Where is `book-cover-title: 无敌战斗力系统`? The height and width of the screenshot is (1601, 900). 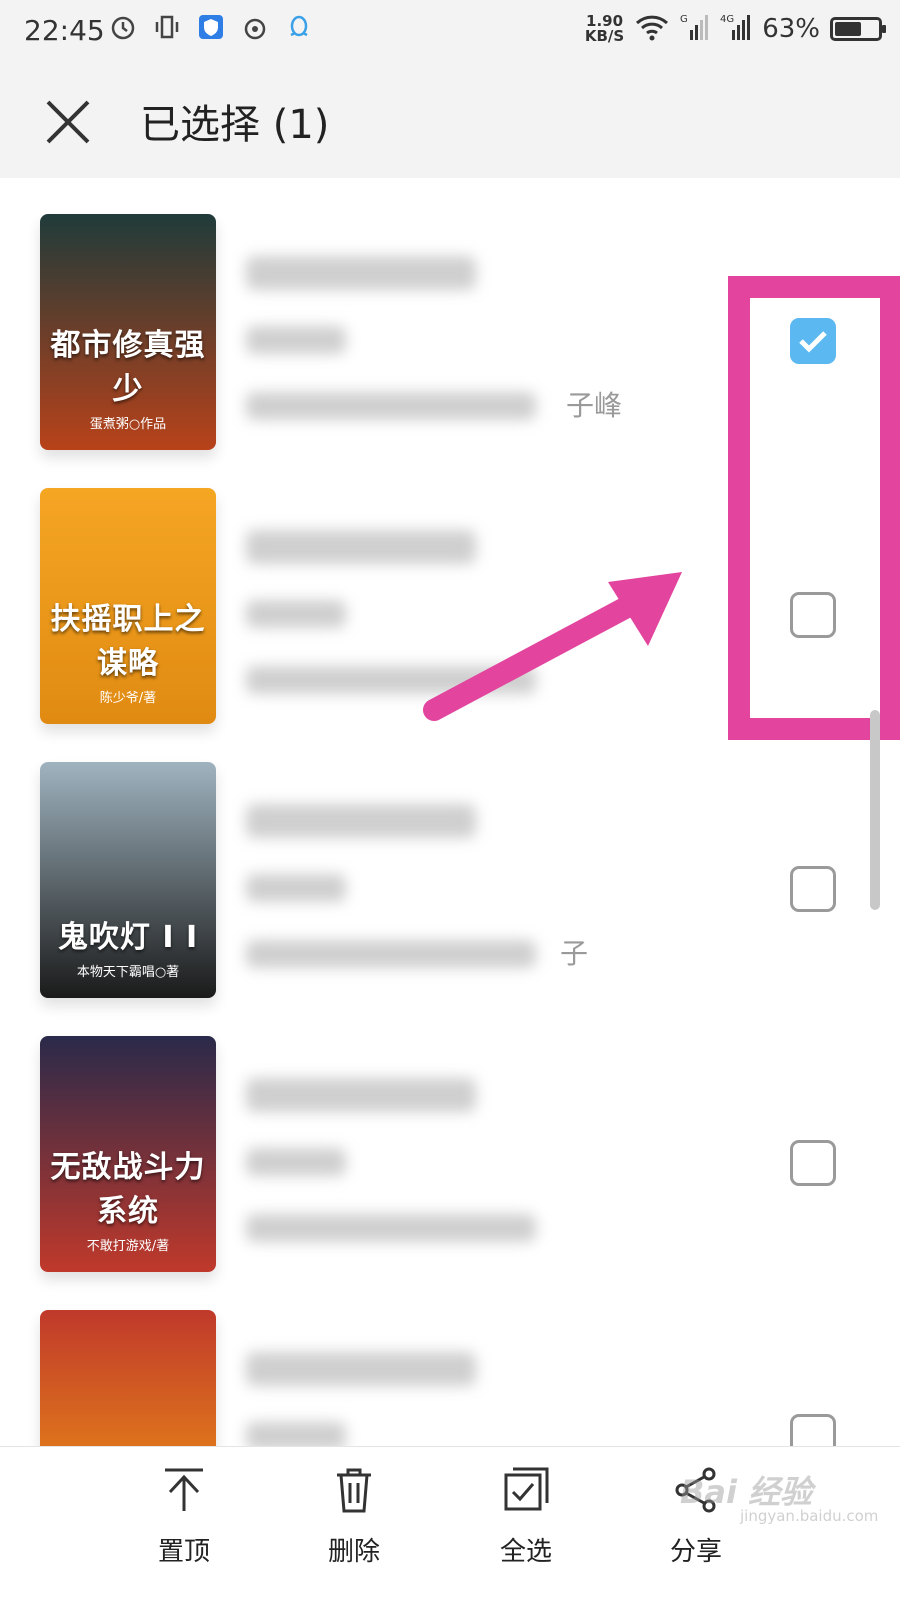
book-cover-title: 无敌战斗力系统 is located at coordinates (128, 1189).